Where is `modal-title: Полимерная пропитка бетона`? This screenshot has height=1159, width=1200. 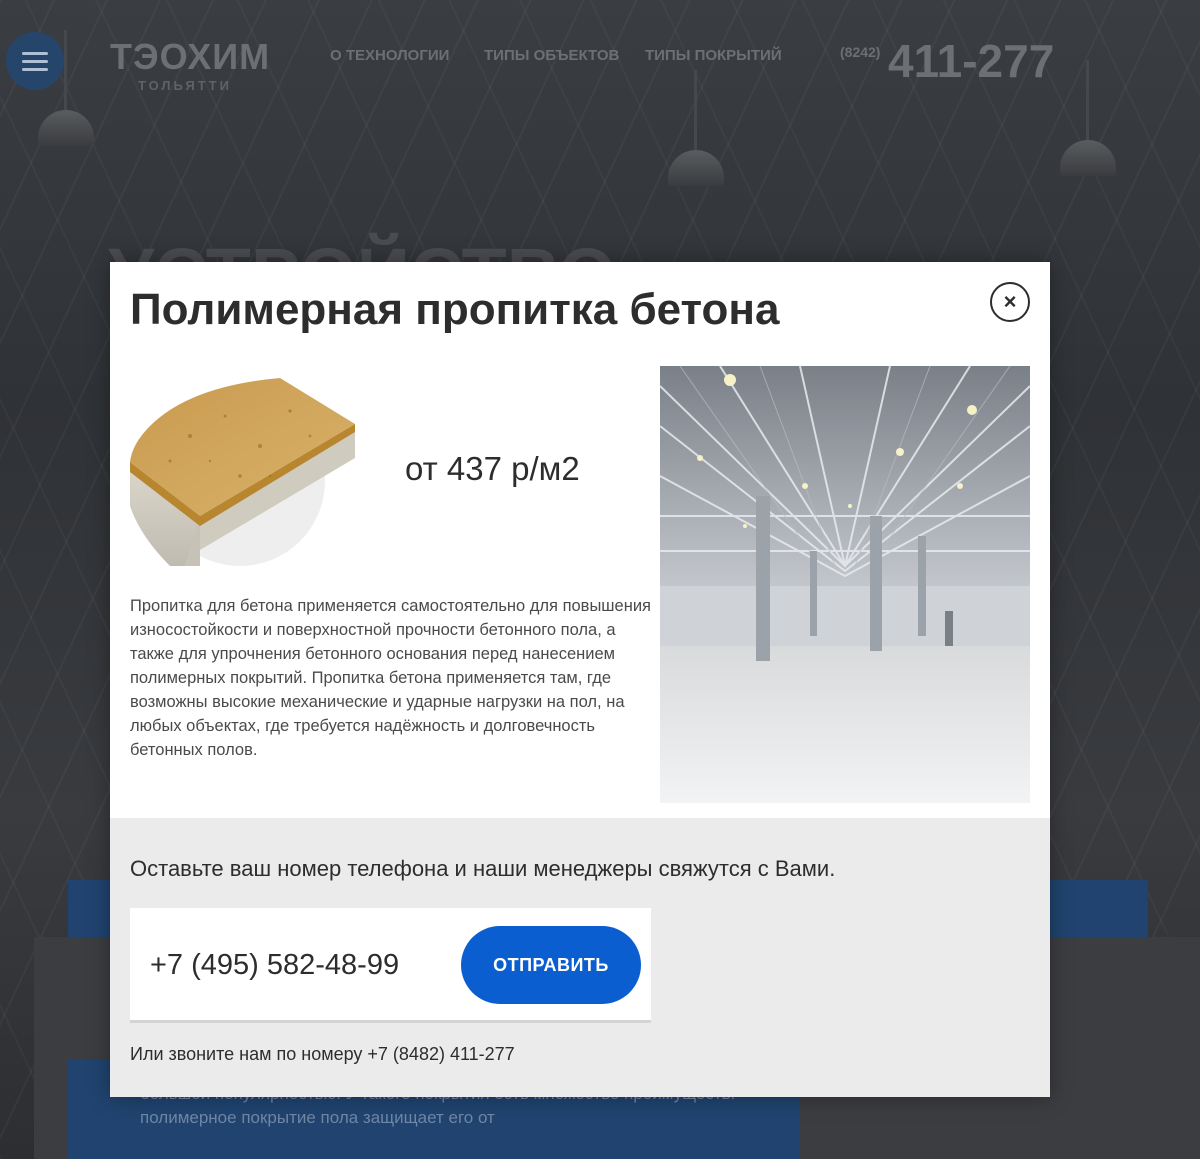 modal-title: Полимерная пропитка бетона is located at coordinates (455, 309).